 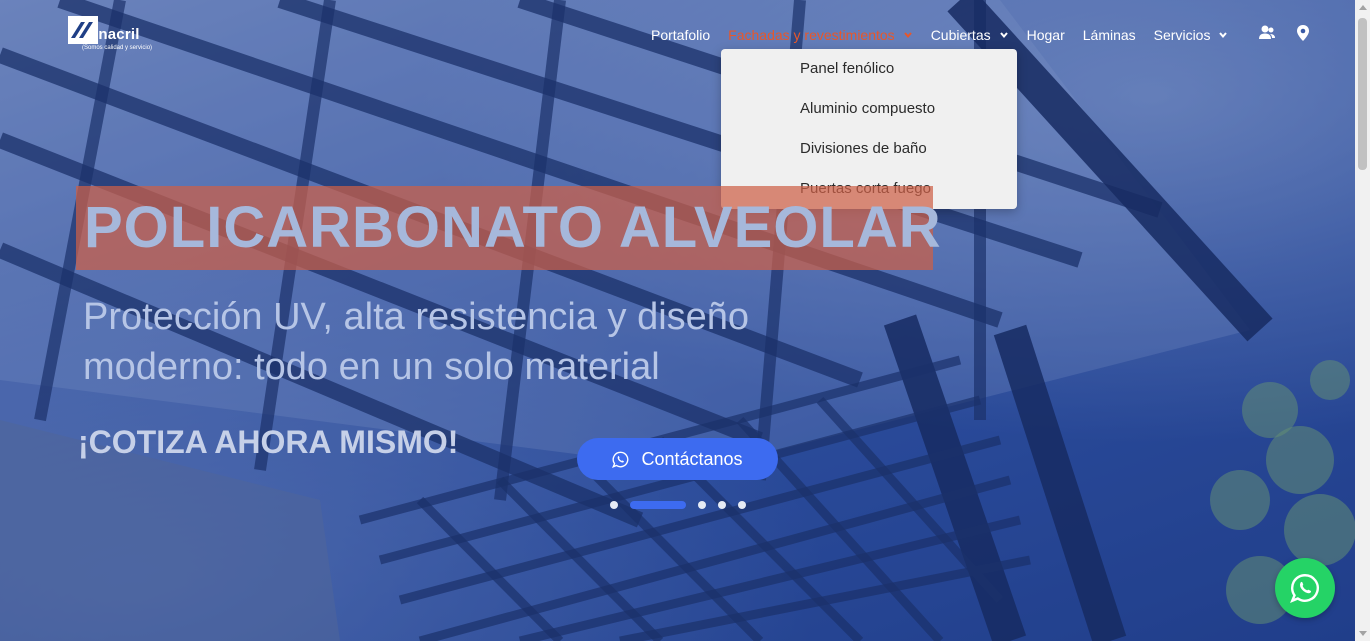 What do you see at coordinates (811, 35) in the screenshot?
I see `nav-label: Fachadas y revestimientos` at bounding box center [811, 35].